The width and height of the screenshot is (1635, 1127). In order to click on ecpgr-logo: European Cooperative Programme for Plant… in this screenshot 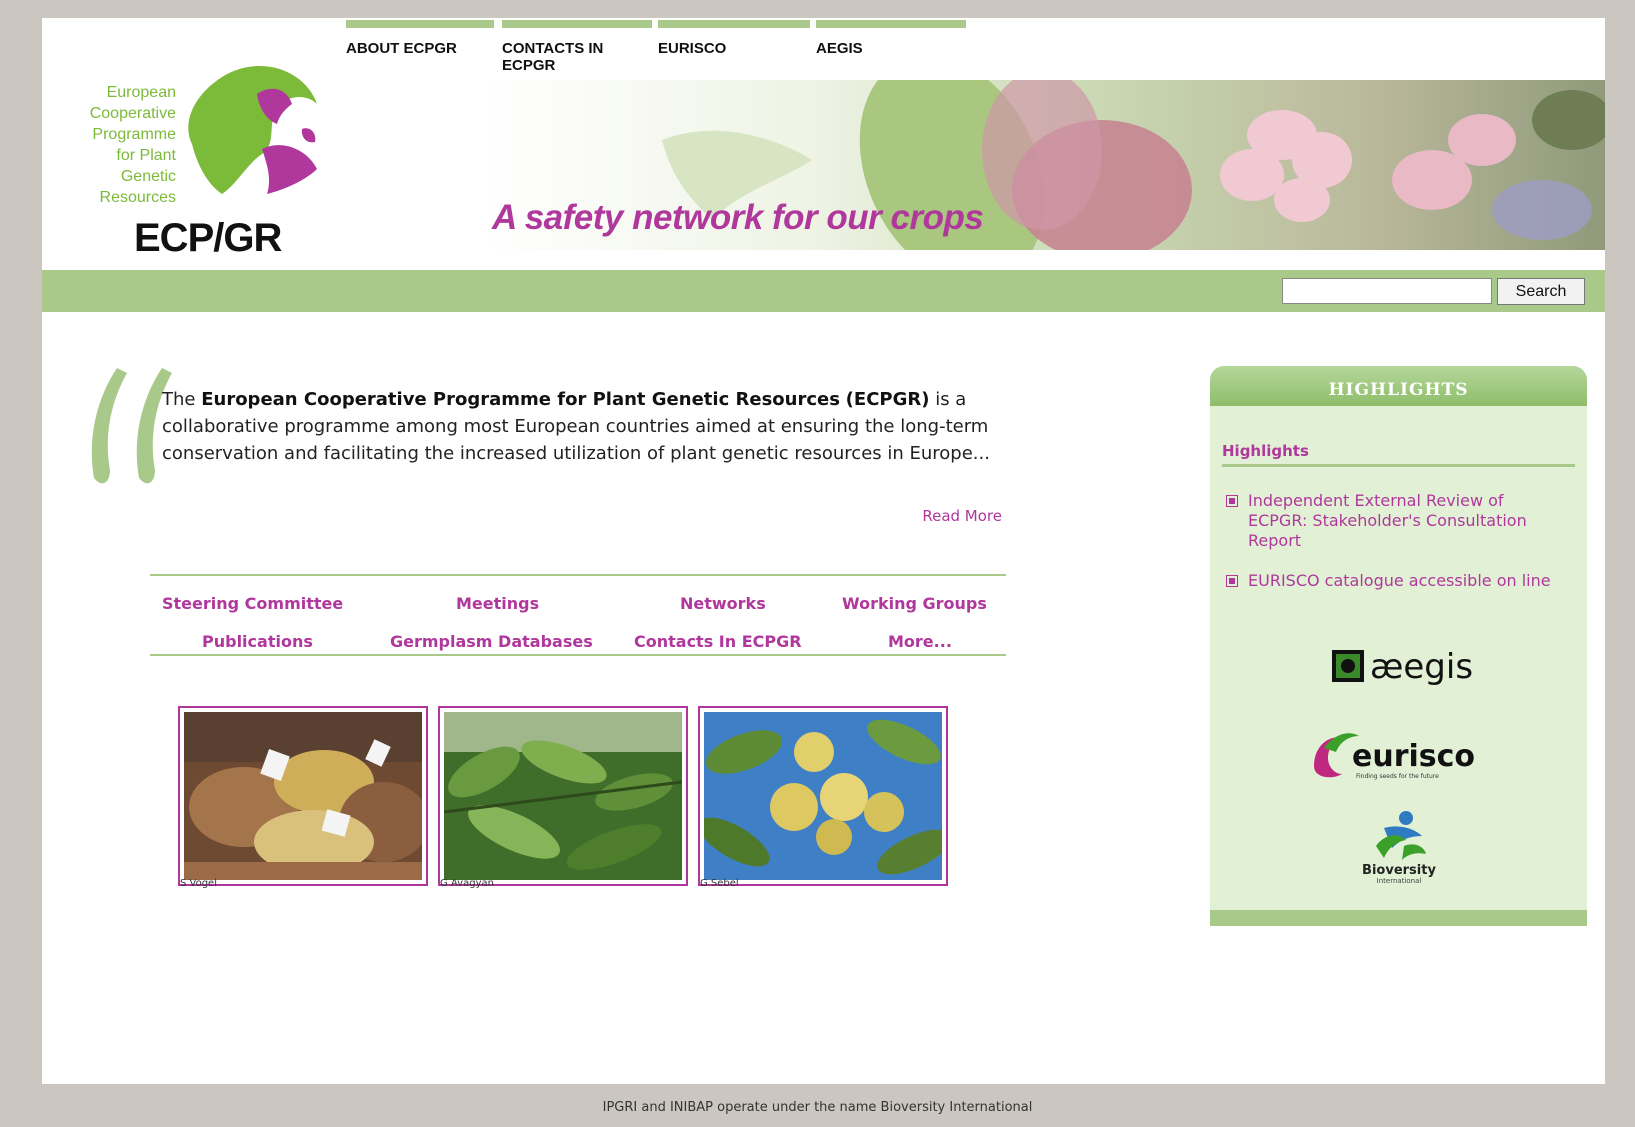, I will do `click(192, 154)`.